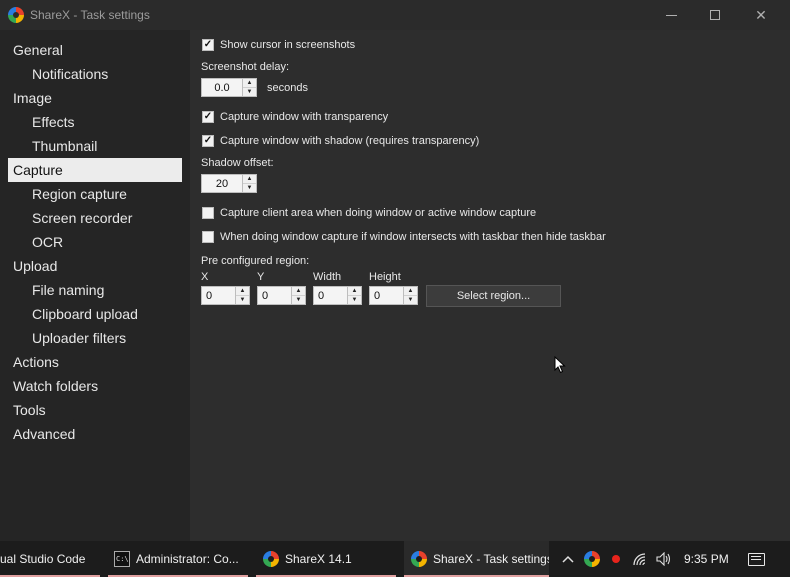 This screenshot has height=577, width=790. Describe the element at coordinates (95, 194) in the screenshot. I see `sidebar-item-region-capture: Region capture` at that location.